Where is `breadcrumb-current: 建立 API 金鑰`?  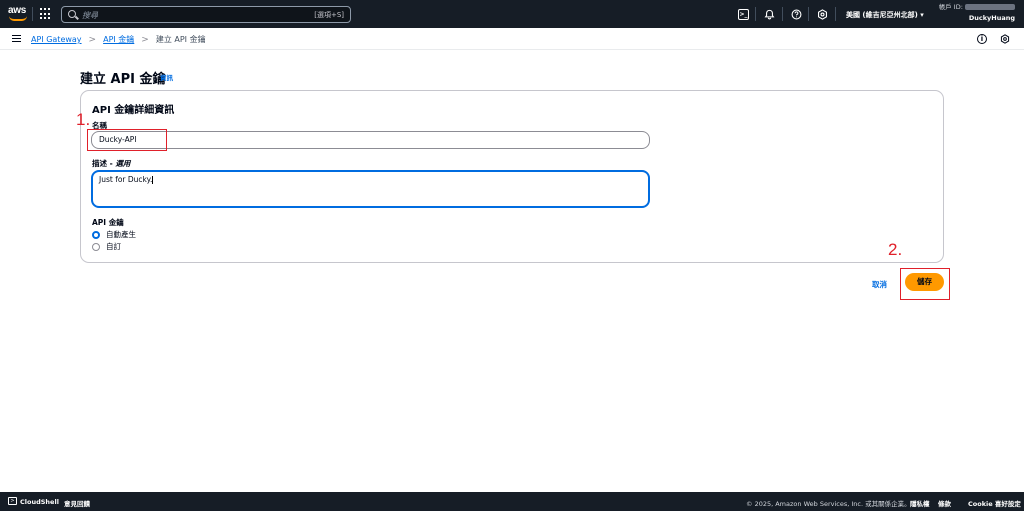 breadcrumb-current: 建立 API 金鑰 is located at coordinates (180, 39).